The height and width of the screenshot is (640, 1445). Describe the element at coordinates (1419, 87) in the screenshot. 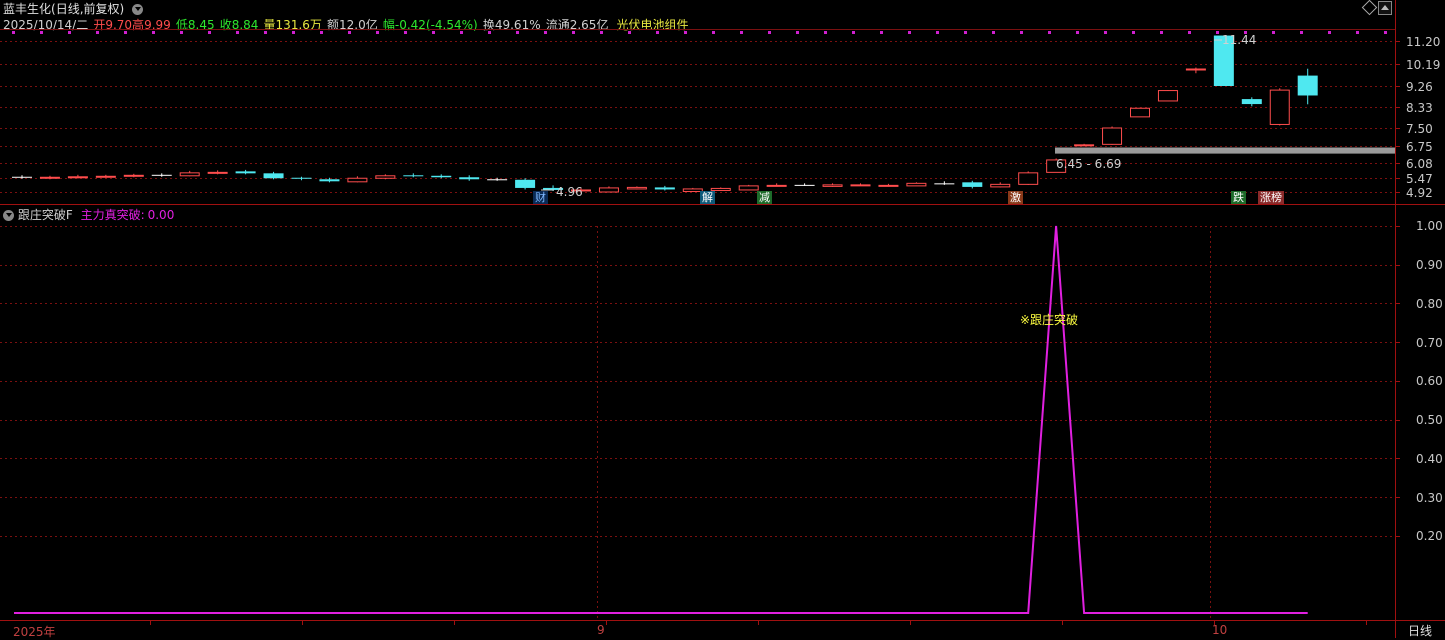

I see `price-tick: 9.26` at that location.